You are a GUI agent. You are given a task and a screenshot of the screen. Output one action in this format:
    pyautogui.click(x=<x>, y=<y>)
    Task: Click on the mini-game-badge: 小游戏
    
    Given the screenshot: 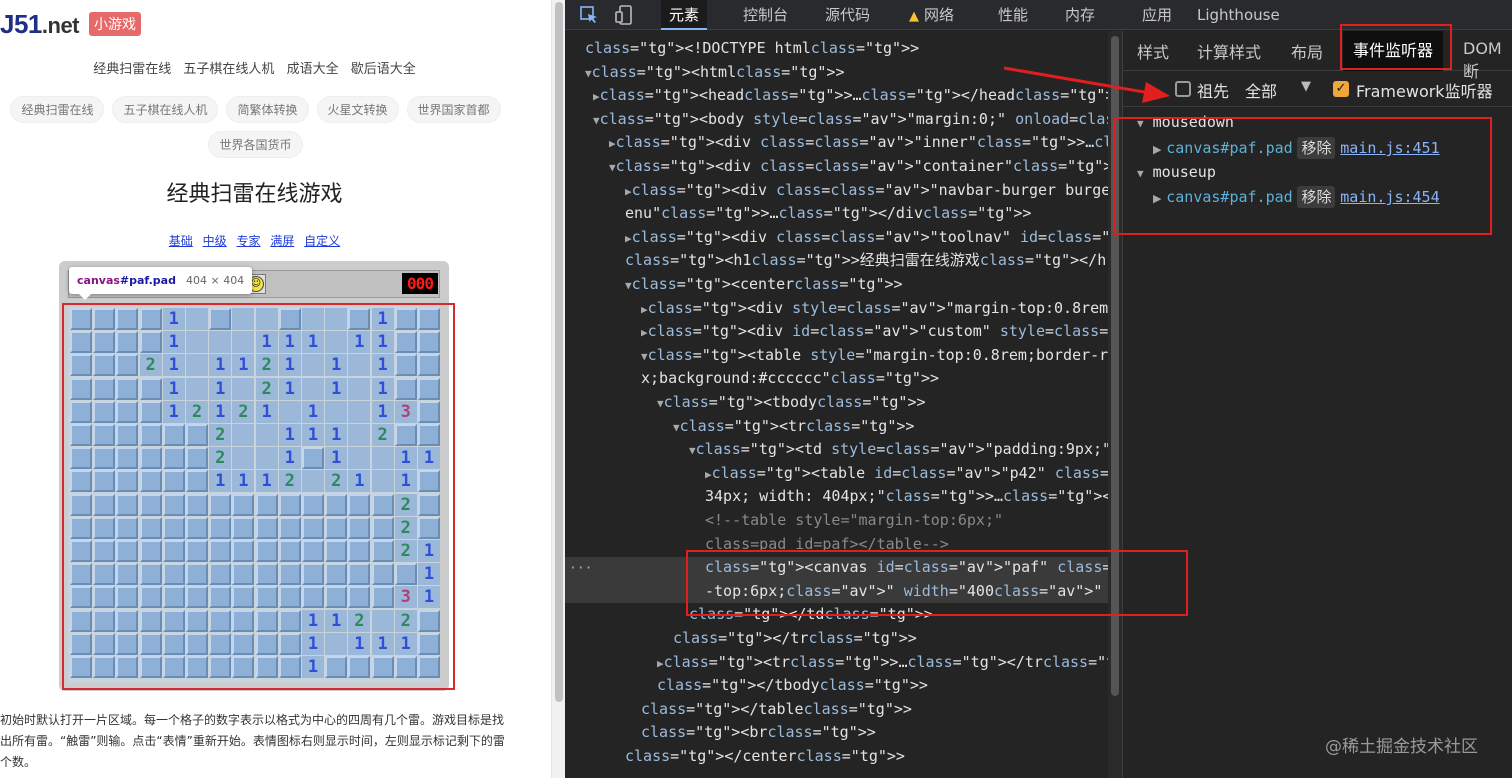 What is the action you would take?
    pyautogui.click(x=115, y=24)
    